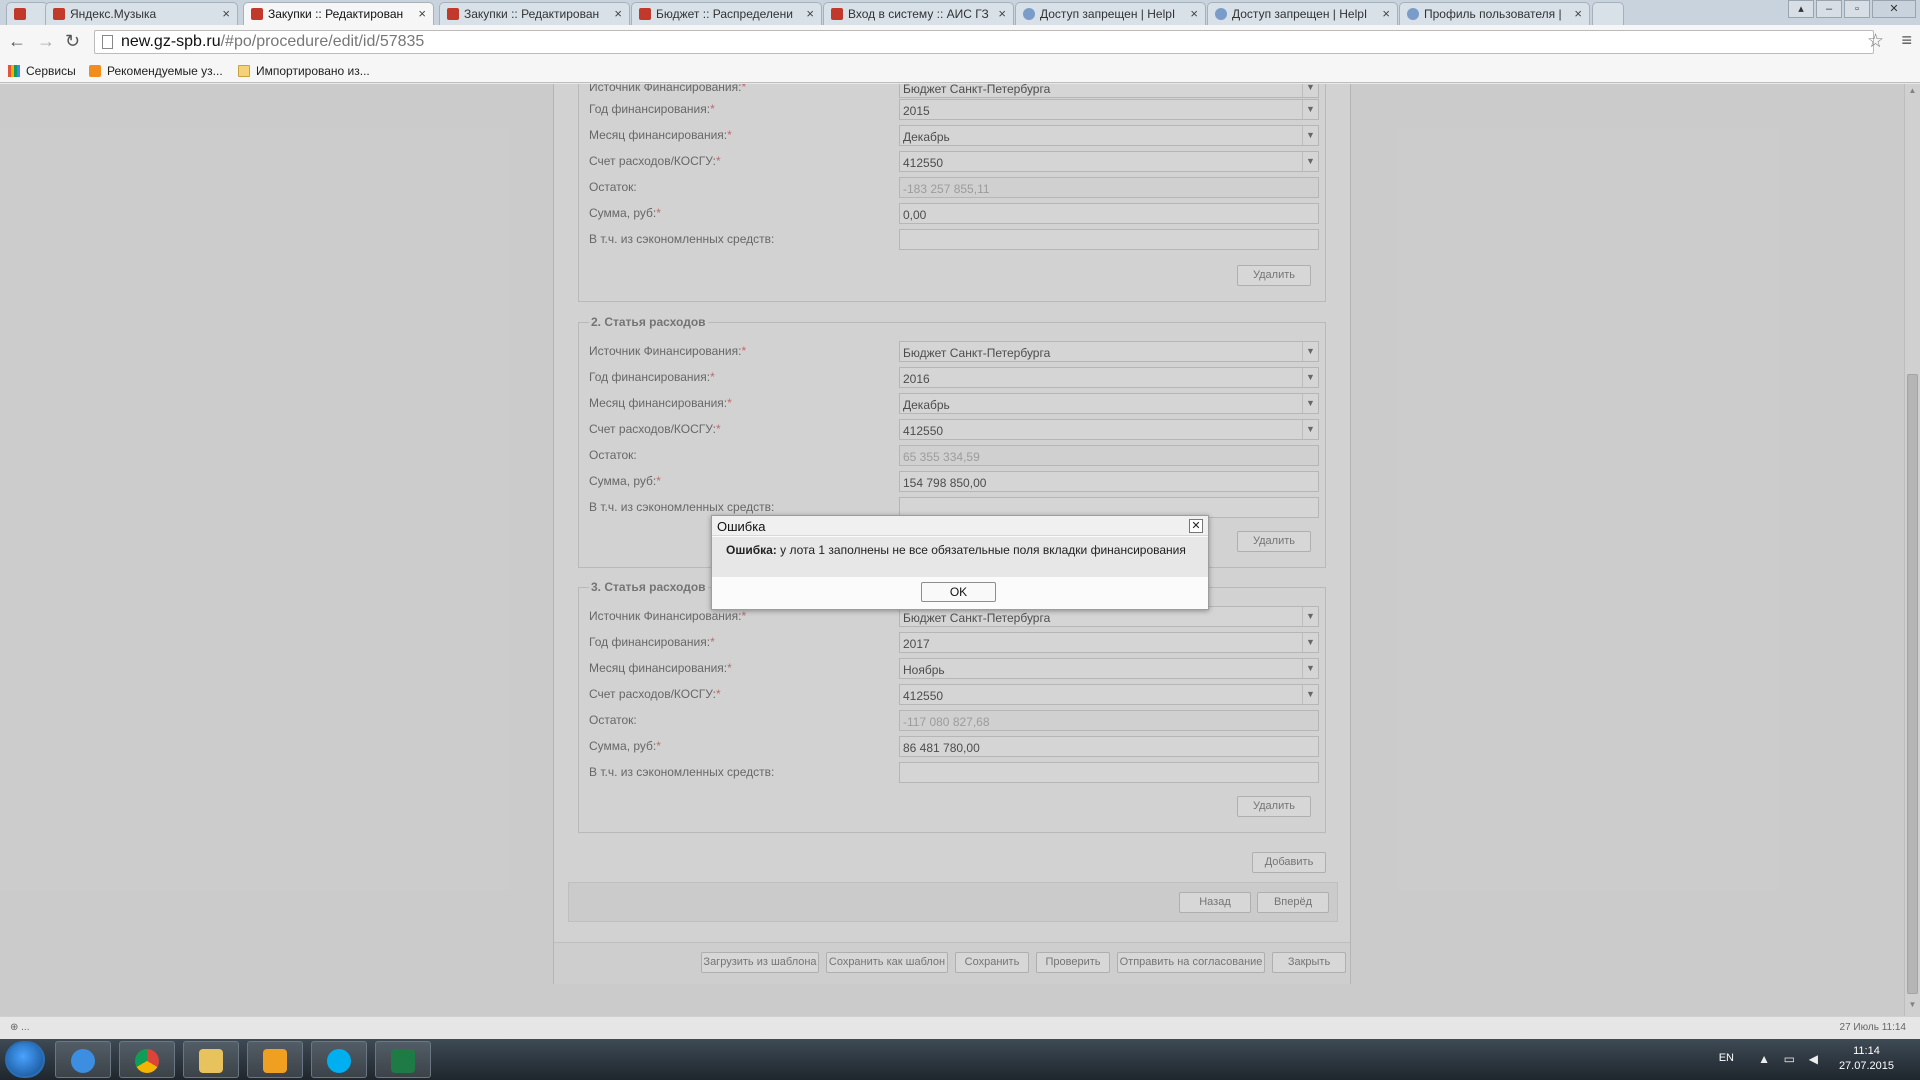 This screenshot has width=1920, height=1080. I want to click on ok-button: OK, so click(958, 592).